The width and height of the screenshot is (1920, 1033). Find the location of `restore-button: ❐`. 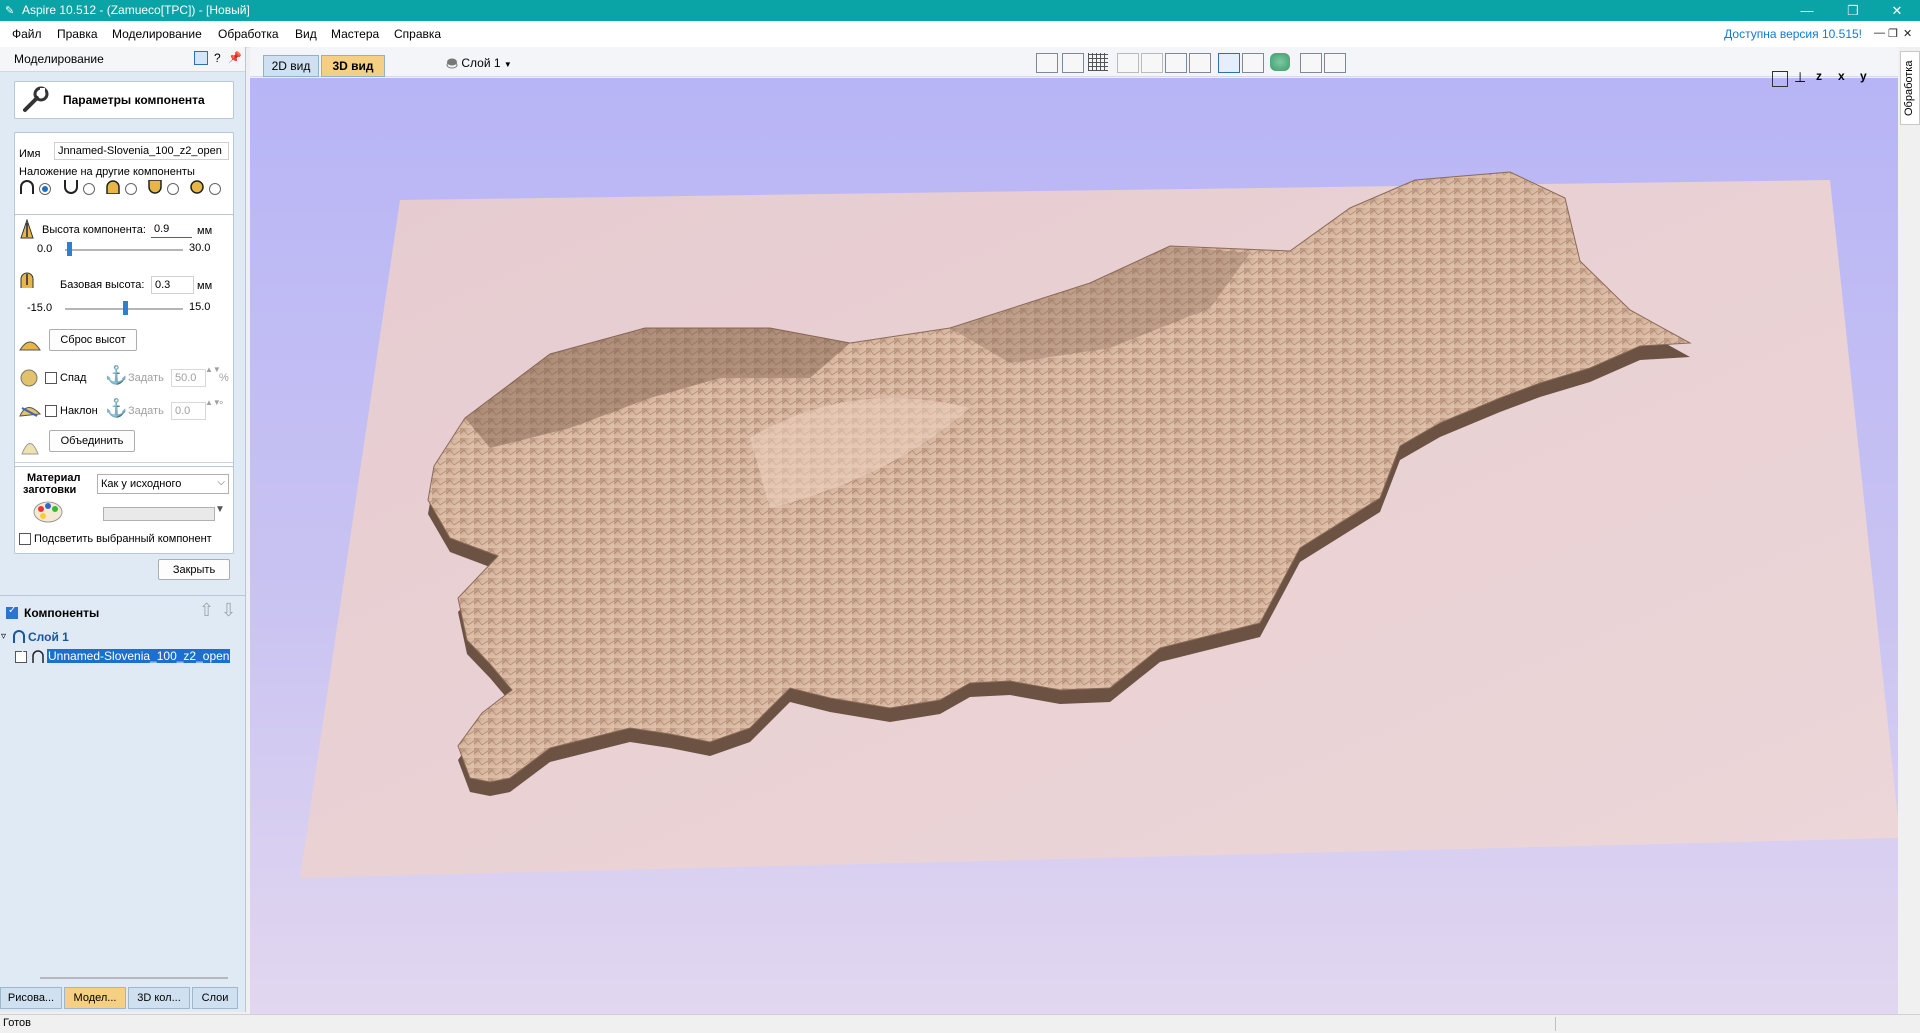

restore-button: ❐ is located at coordinates (1853, 10).